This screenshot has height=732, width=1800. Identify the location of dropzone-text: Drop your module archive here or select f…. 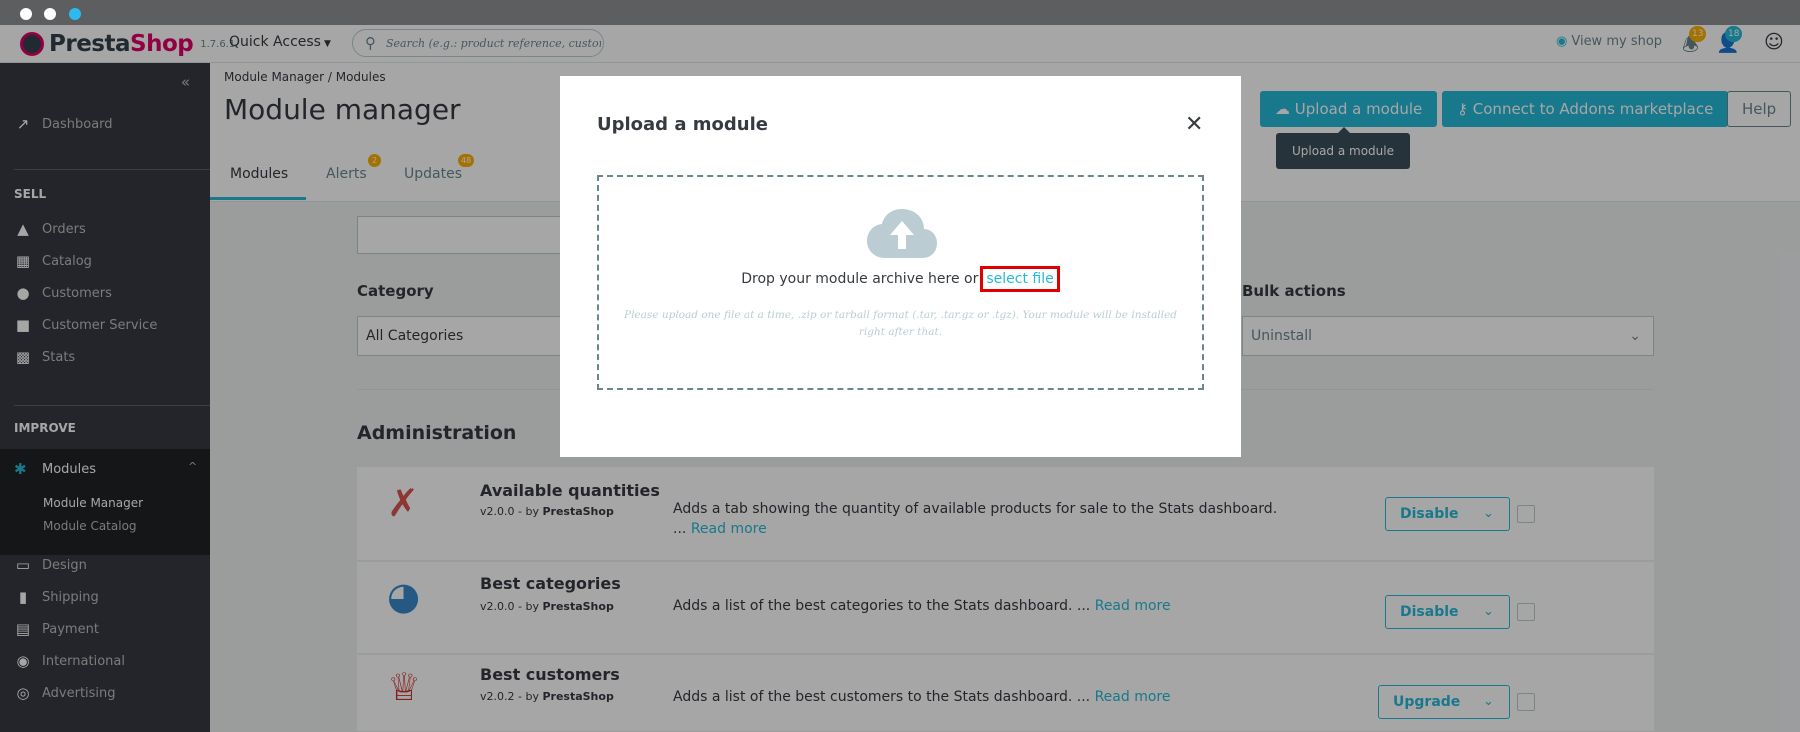
(900, 279).